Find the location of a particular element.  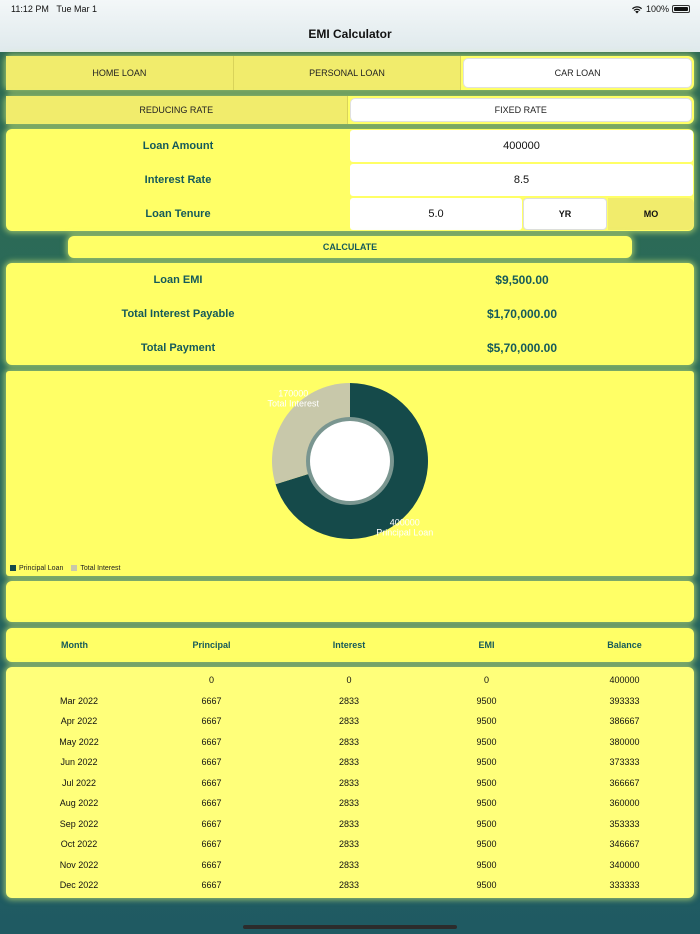

calculate-button: CALCULATE is located at coordinates (350, 247).